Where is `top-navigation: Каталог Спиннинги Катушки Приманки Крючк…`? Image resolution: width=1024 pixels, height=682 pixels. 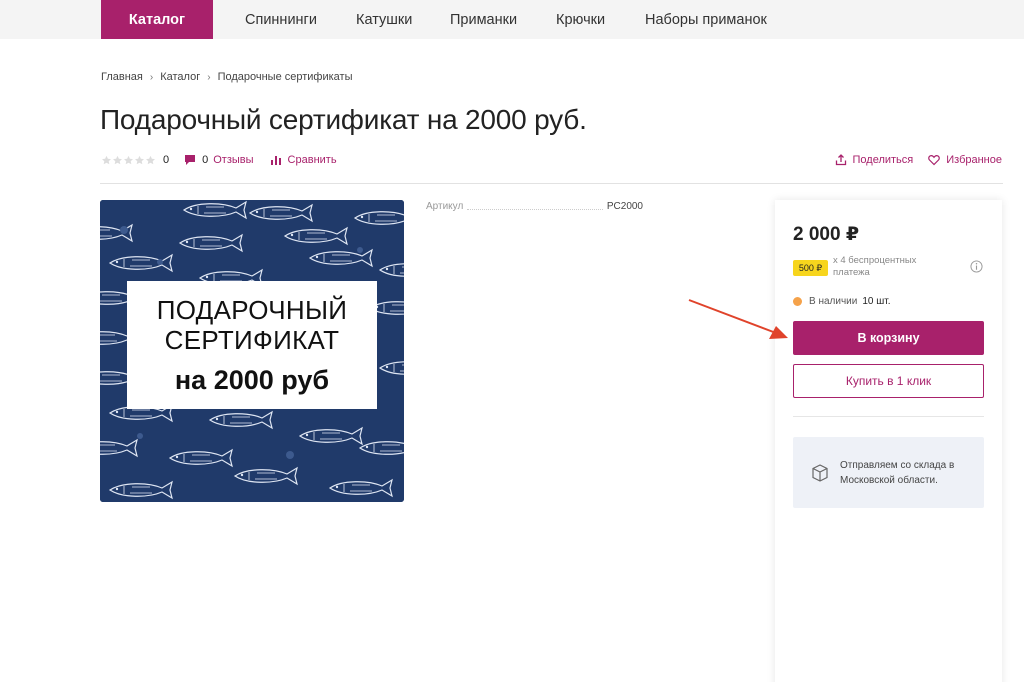
top-navigation: Каталог Спиннинги Катушки Приманки Крючк… is located at coordinates (512, 19).